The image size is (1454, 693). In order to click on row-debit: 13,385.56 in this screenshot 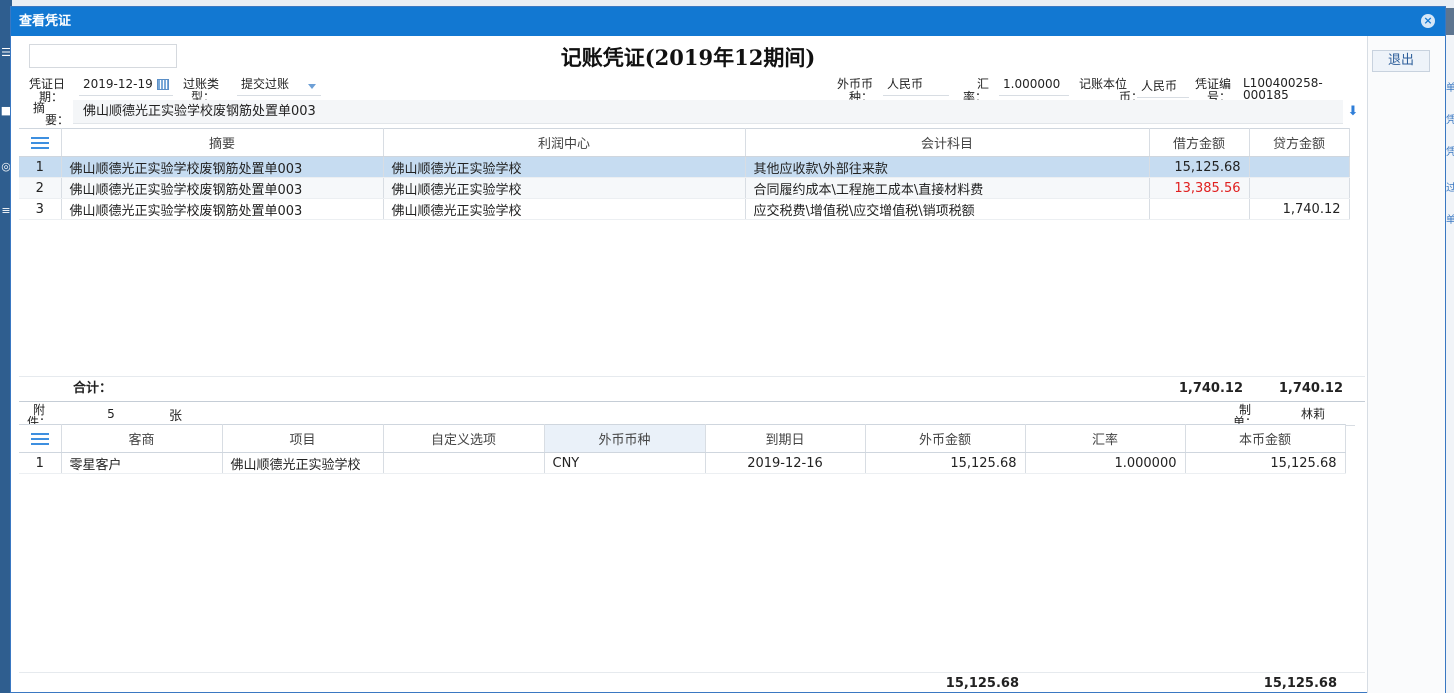, I will do `click(1199, 188)`.